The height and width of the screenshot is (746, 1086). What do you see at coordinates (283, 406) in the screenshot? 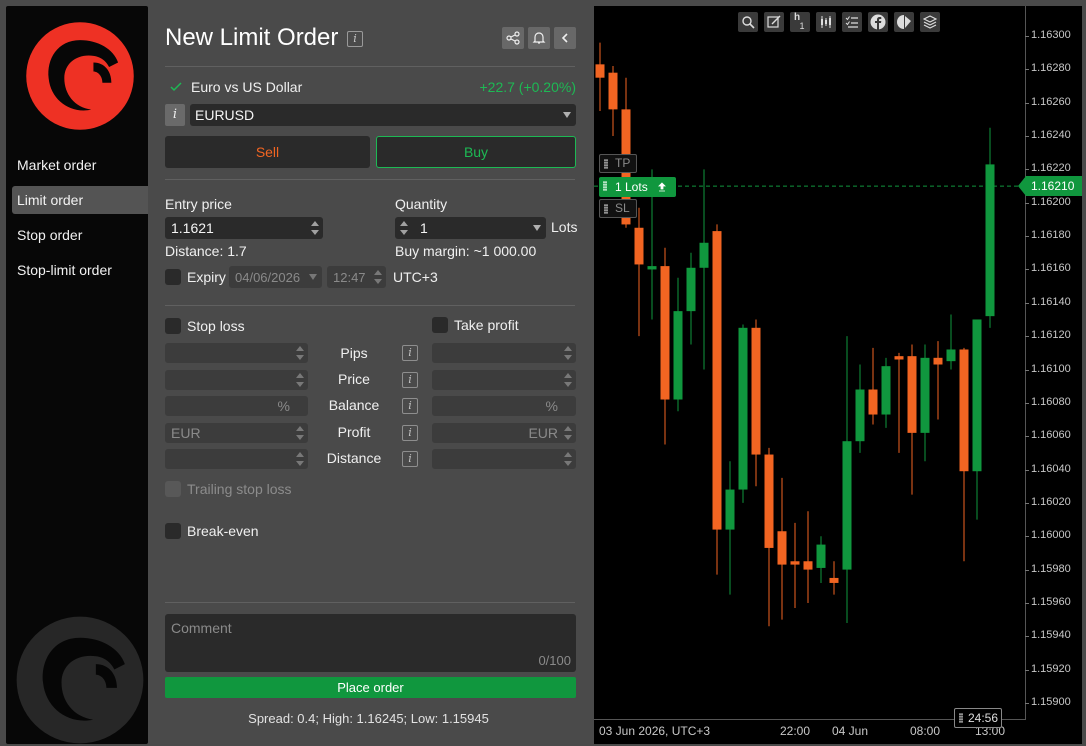
I see `sl-balance-unit: %` at bounding box center [283, 406].